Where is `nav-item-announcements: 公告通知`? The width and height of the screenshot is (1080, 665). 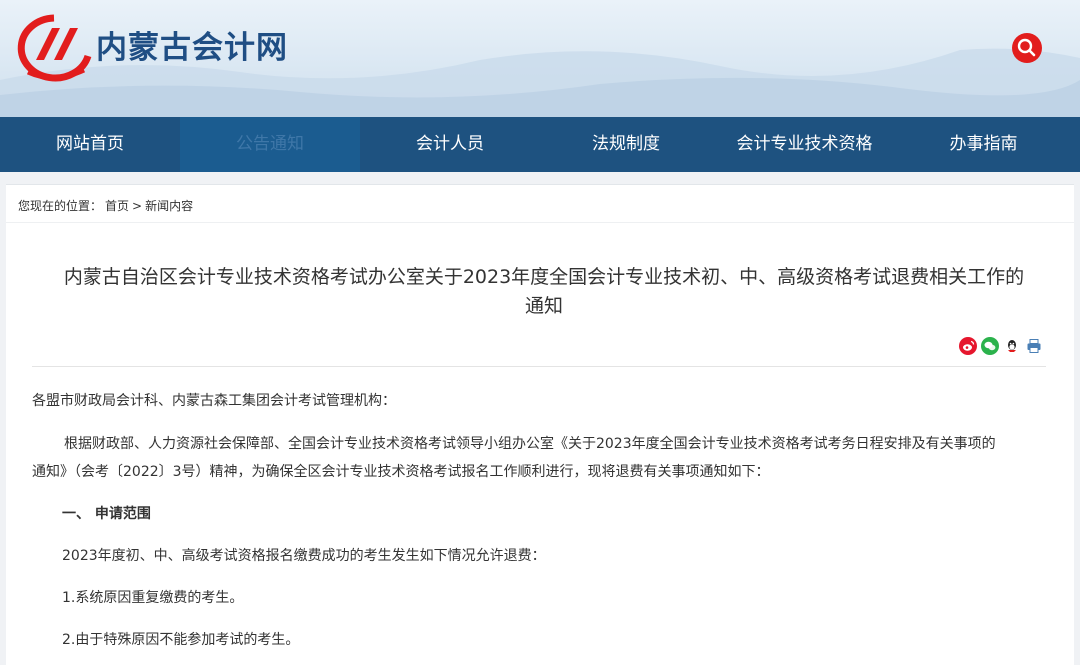
nav-item-announcements: 公告通知 is located at coordinates (270, 144).